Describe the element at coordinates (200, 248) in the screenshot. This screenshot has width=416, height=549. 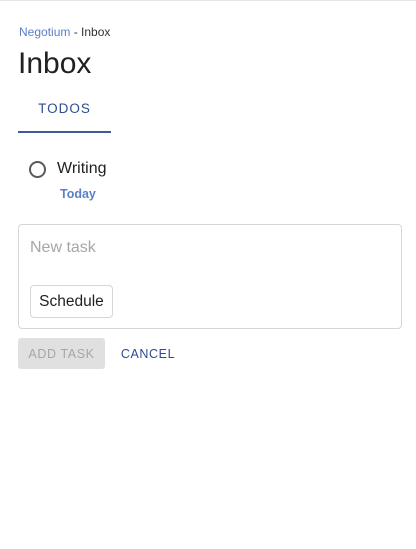
I see `new-task-input` at that location.